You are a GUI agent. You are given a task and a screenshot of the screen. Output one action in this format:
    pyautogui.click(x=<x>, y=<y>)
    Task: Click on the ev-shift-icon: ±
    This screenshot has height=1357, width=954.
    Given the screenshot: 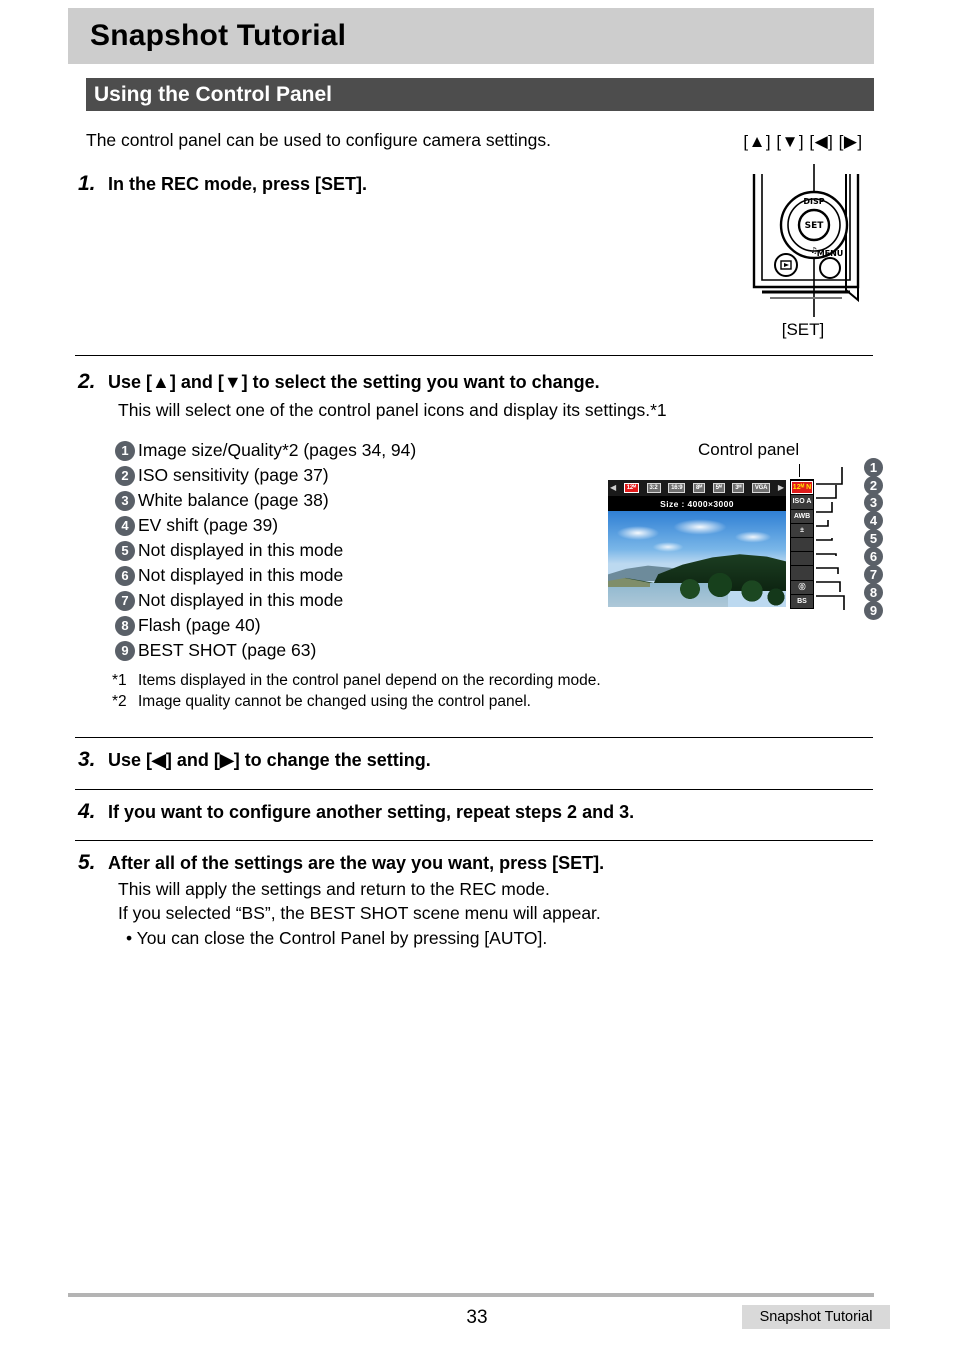 What is the action you would take?
    pyautogui.click(x=802, y=530)
    